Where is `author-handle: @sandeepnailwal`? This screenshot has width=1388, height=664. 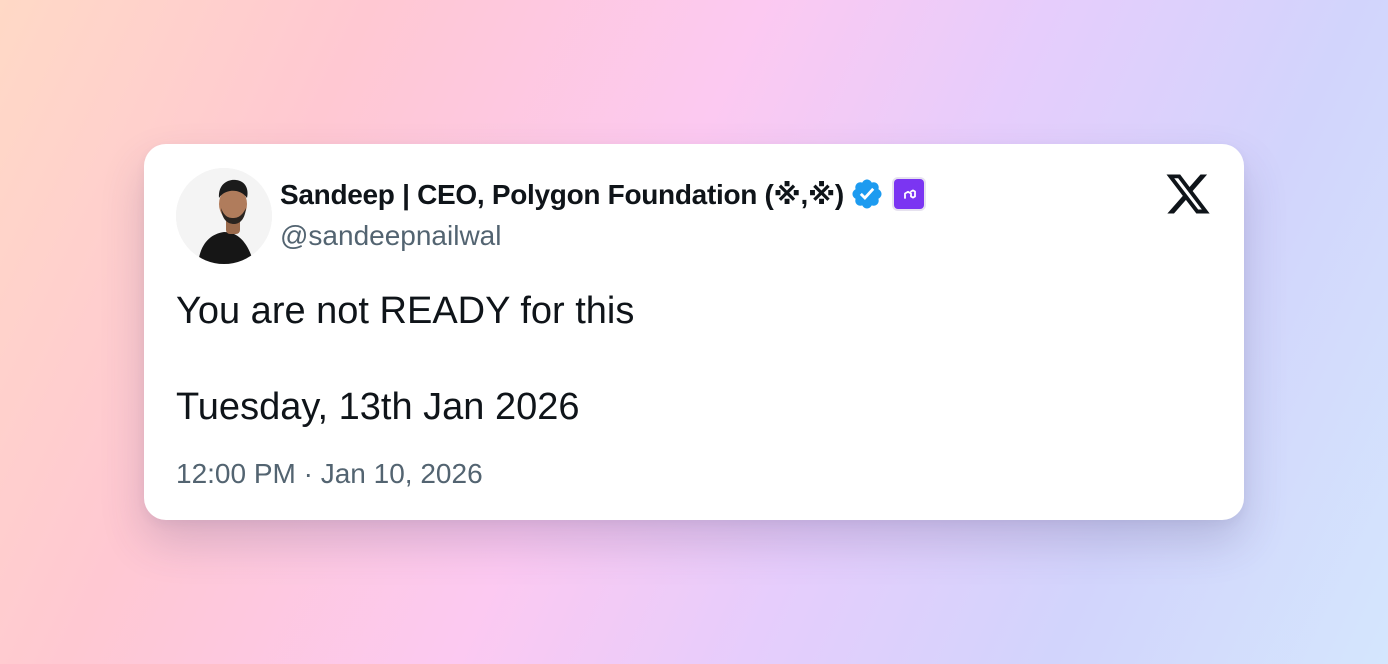 author-handle: @sandeepnailwal is located at coordinates (390, 236).